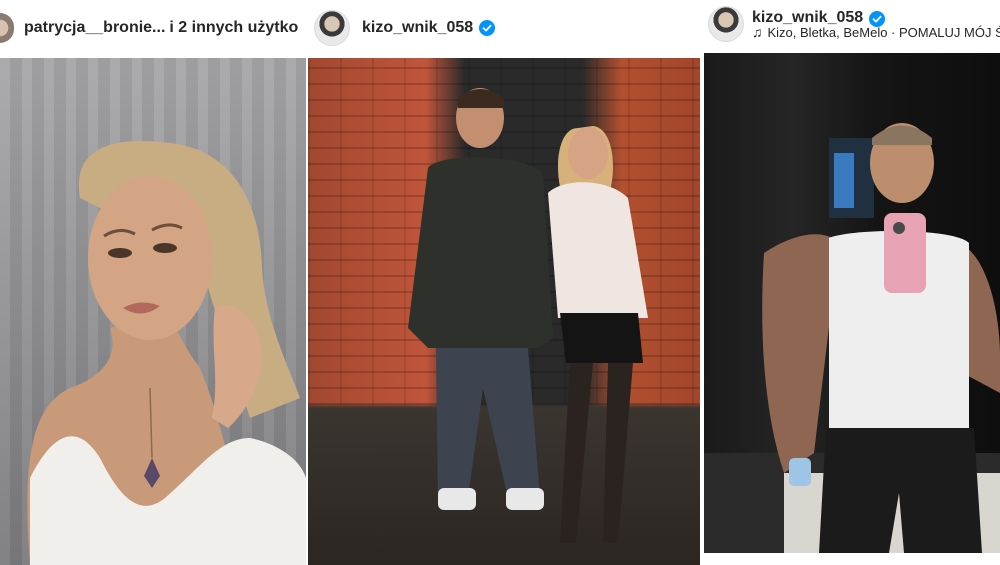 This screenshot has width=1000, height=565. Describe the element at coordinates (883, 32) in the screenshot. I see `music-label: Kizo, Bletka, BeMelo · POMALUJ MÓJ ŚW` at that location.